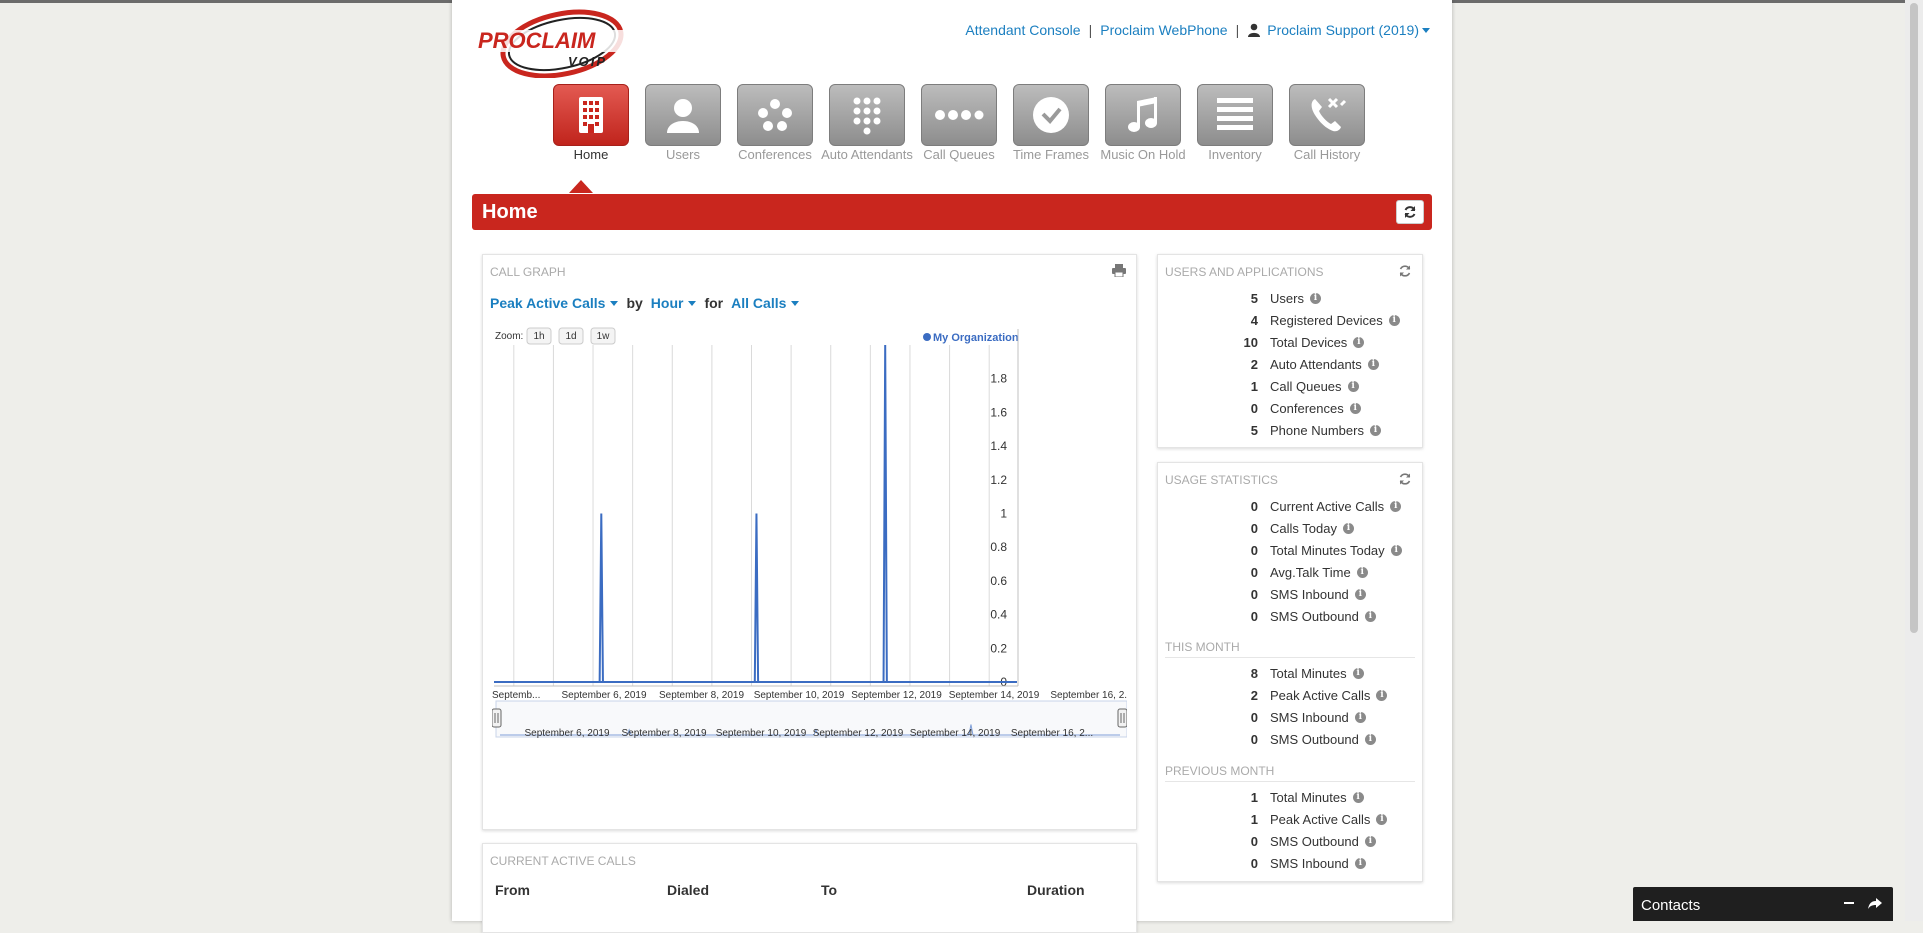 The height and width of the screenshot is (933, 1923). What do you see at coordinates (1056, 890) in the screenshot?
I see `column-header-duration: Duration` at bounding box center [1056, 890].